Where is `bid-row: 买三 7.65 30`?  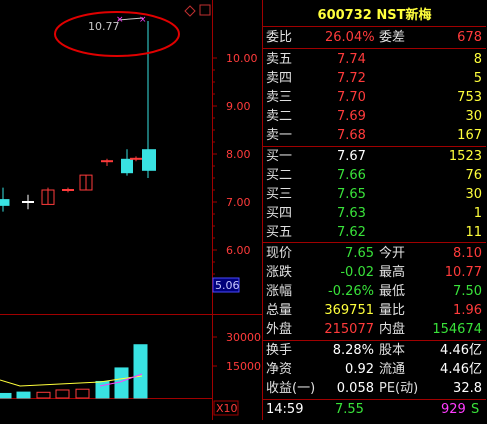
bid-row: 买三 7.65 30 is located at coordinates (374, 195).